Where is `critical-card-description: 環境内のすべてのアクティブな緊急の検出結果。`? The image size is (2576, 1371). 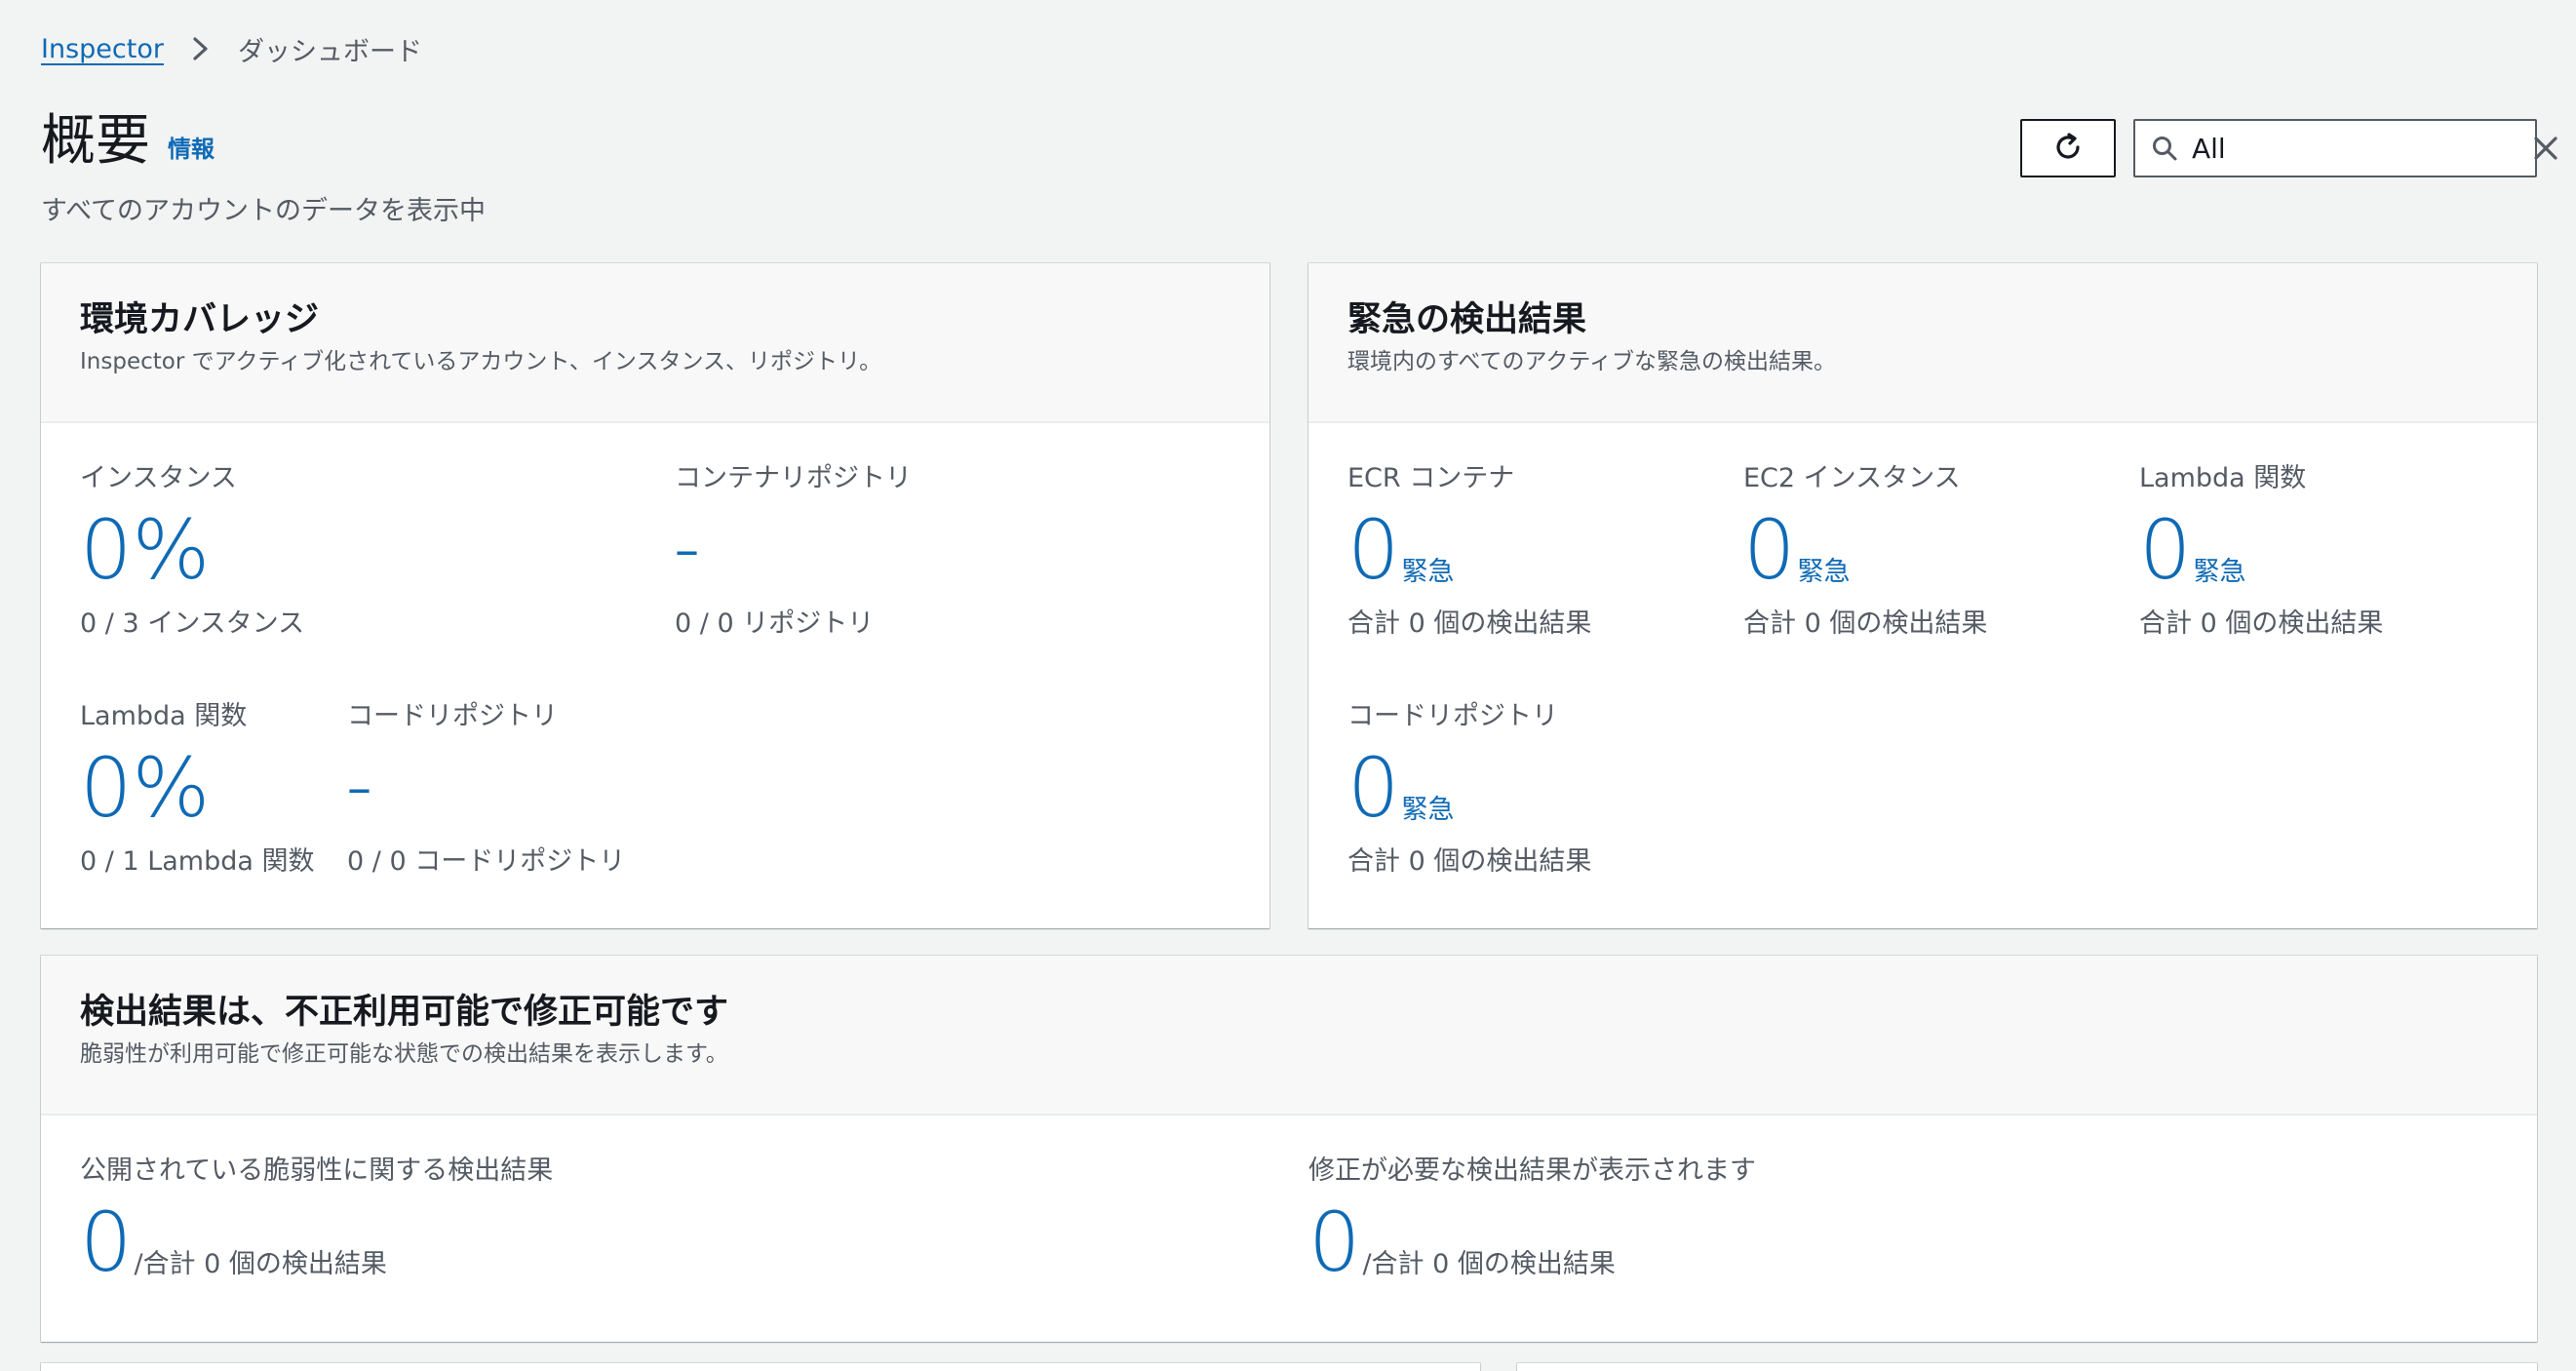
critical-card-description: 環境内のすべてのアクティブな緊急の検出結果。 is located at coordinates (1591, 361).